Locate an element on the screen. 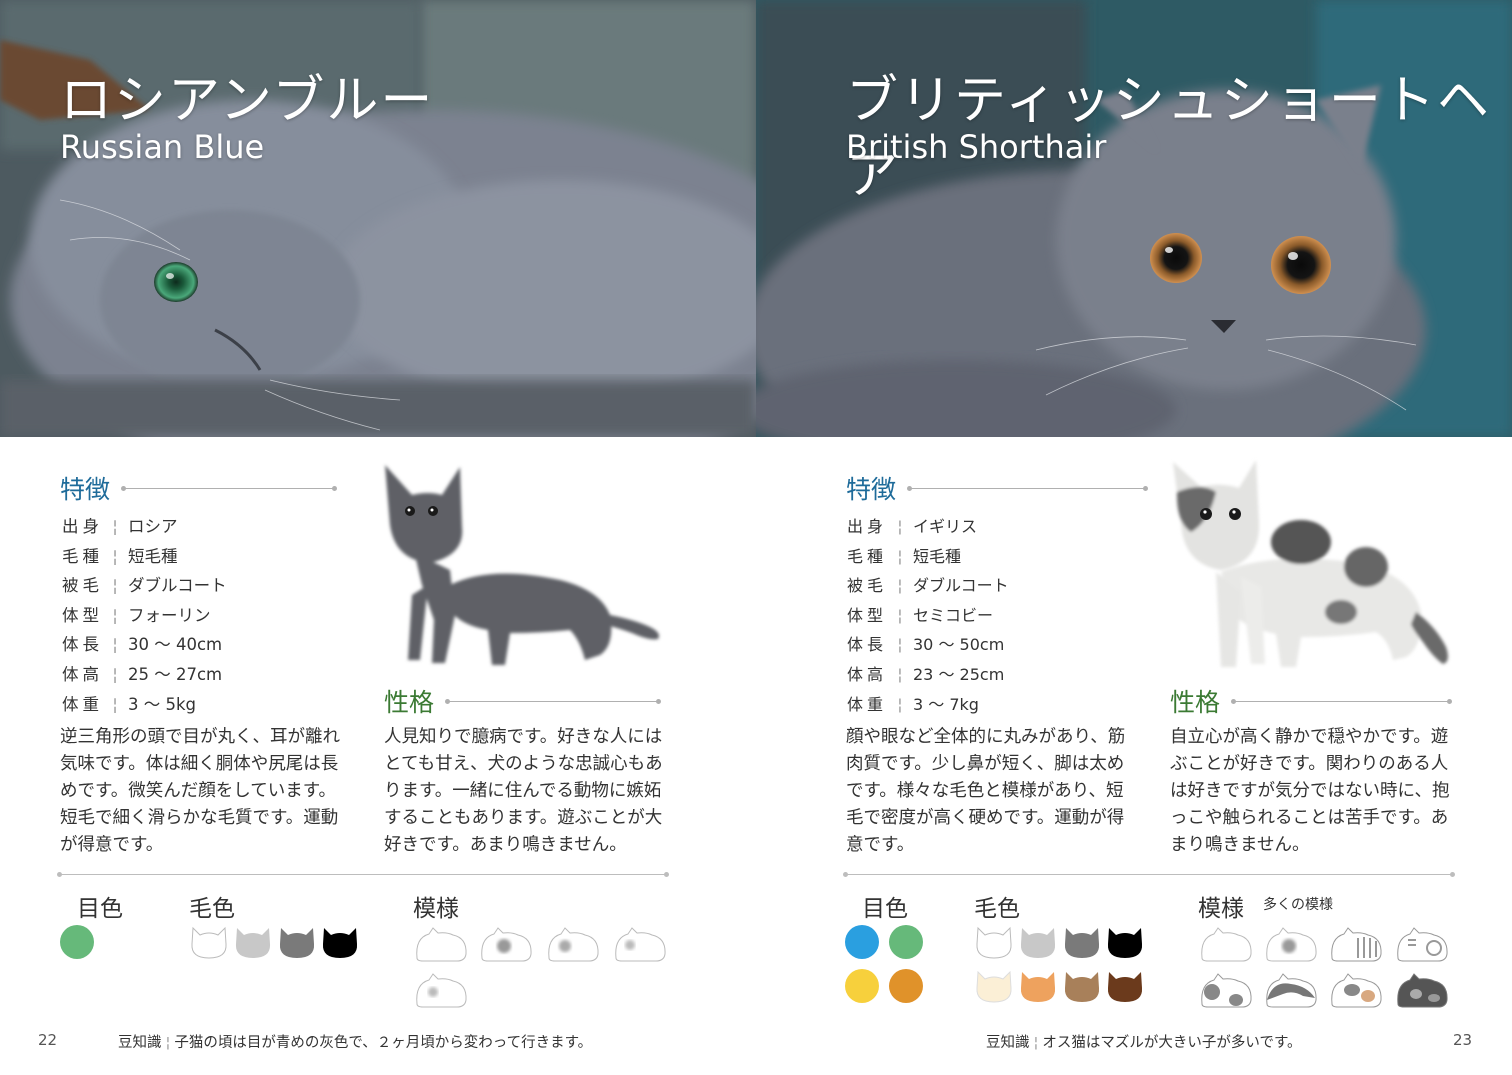  eye-color-swatch-blue is located at coordinates (862, 942).